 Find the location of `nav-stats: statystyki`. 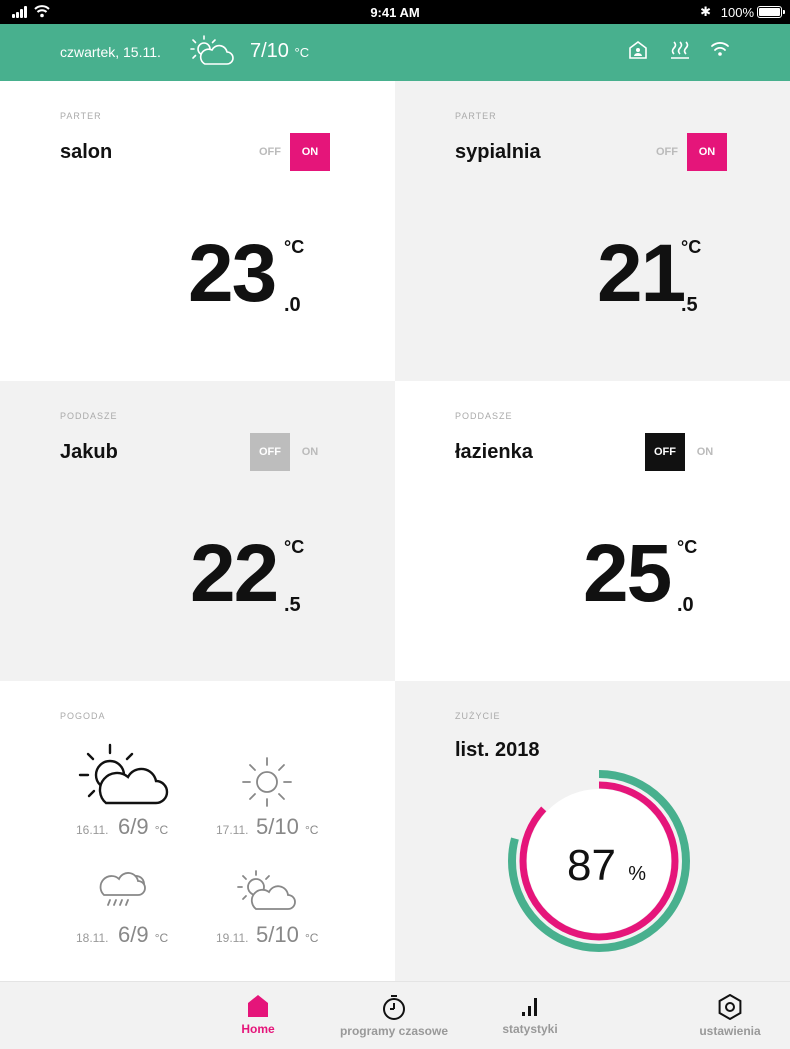

nav-stats: statystyki is located at coordinates (530, 1015).